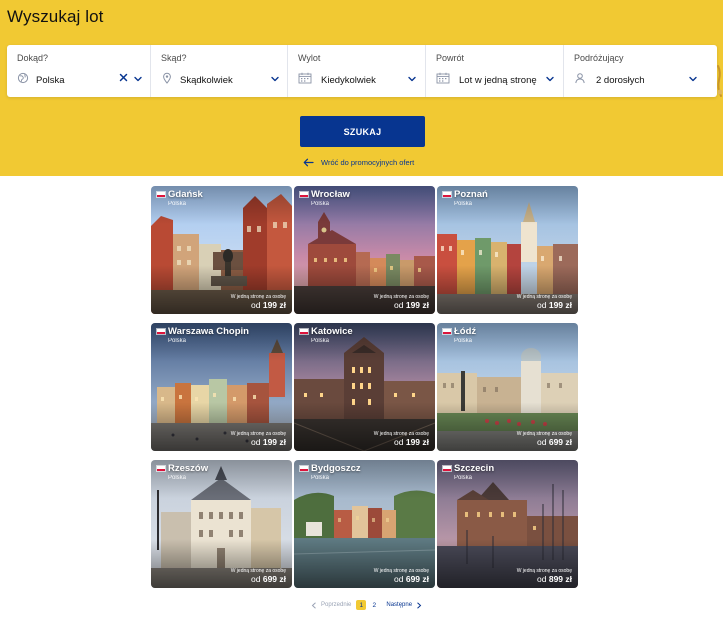  I want to click on city-name: Wrocław, so click(330, 194).